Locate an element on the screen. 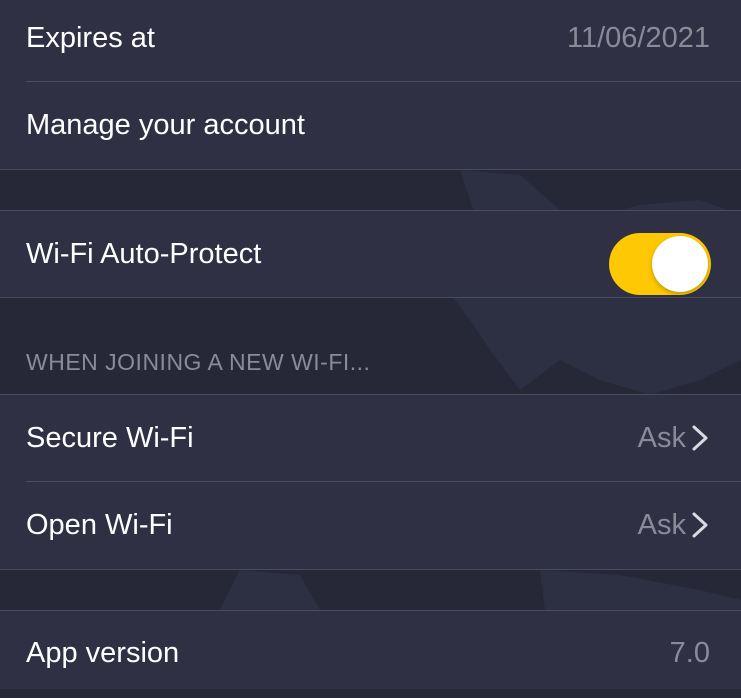 The image size is (741, 698). expires-at-label: Expires at is located at coordinates (90, 38).